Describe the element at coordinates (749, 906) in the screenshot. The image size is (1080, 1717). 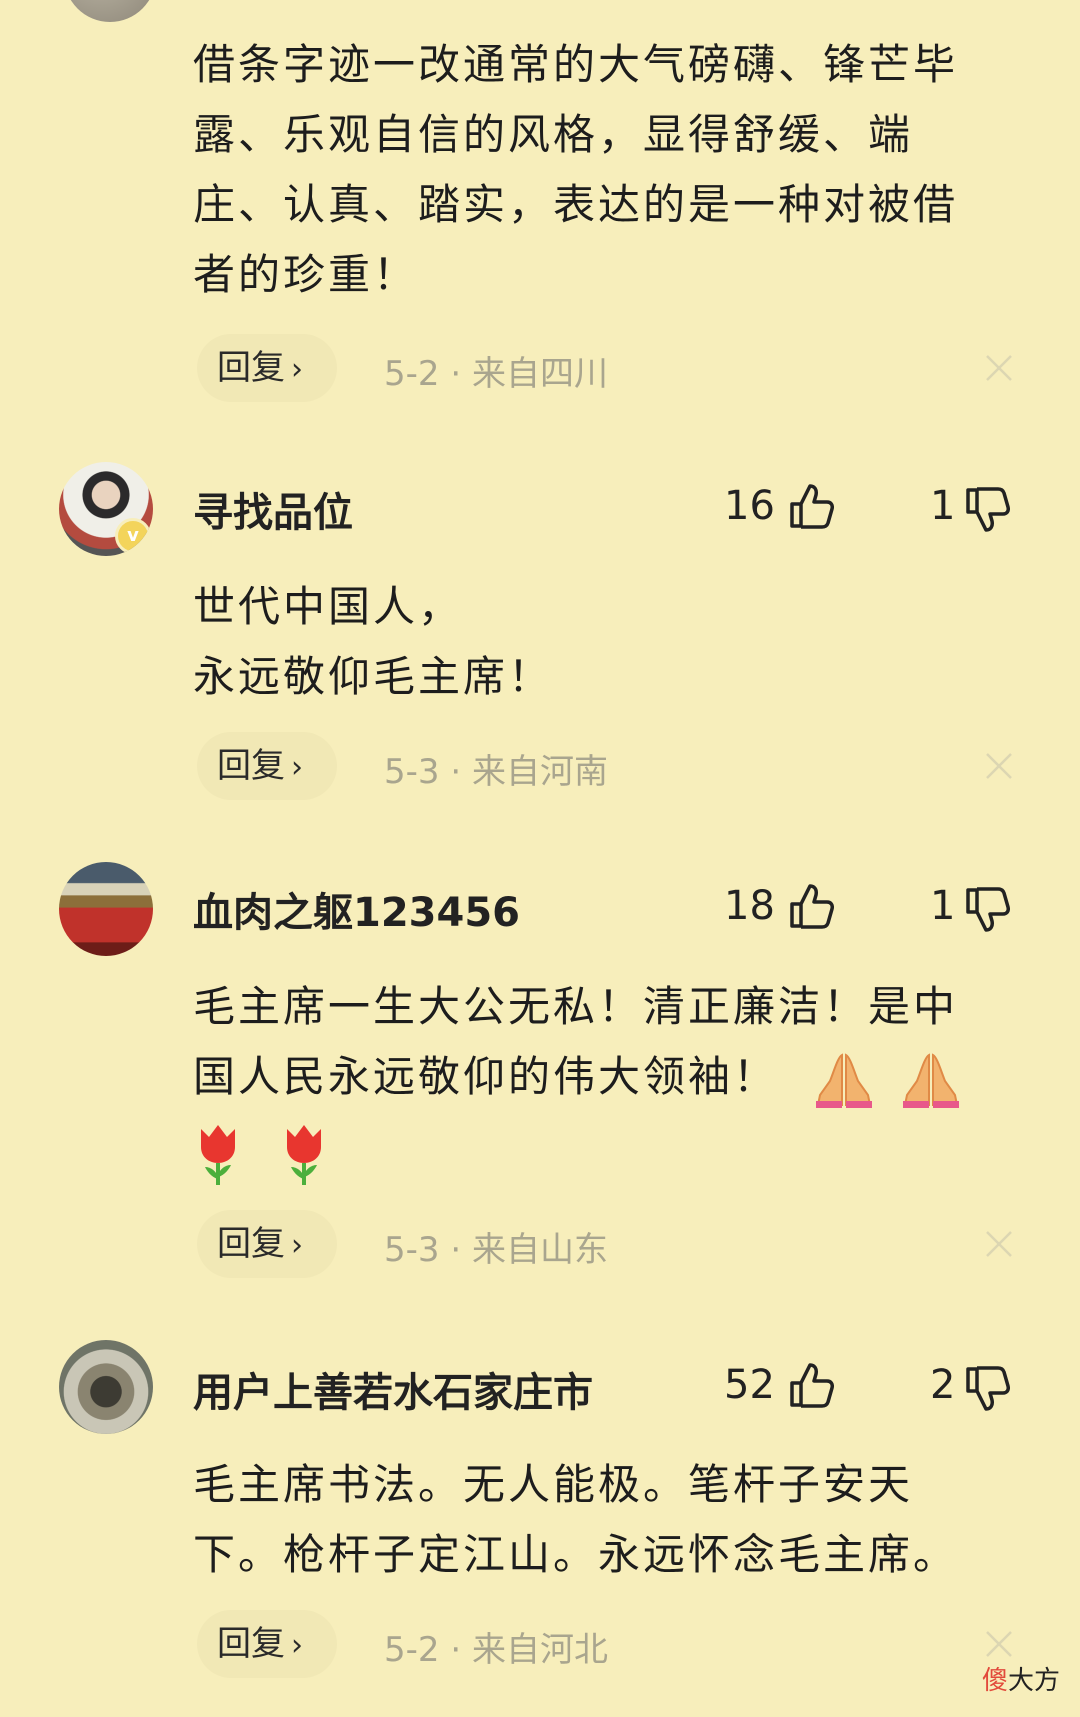
I see `like-count: 18` at that location.